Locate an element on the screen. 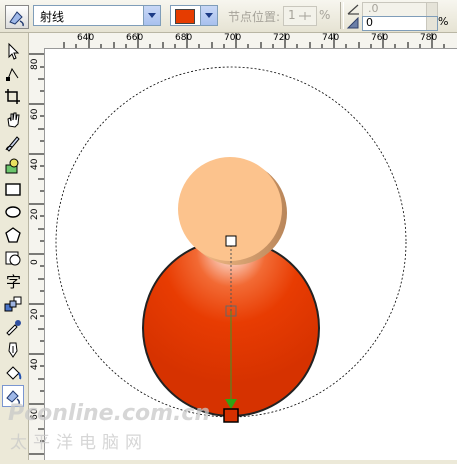  edge-pad-input: 0 is located at coordinates (400, 23).